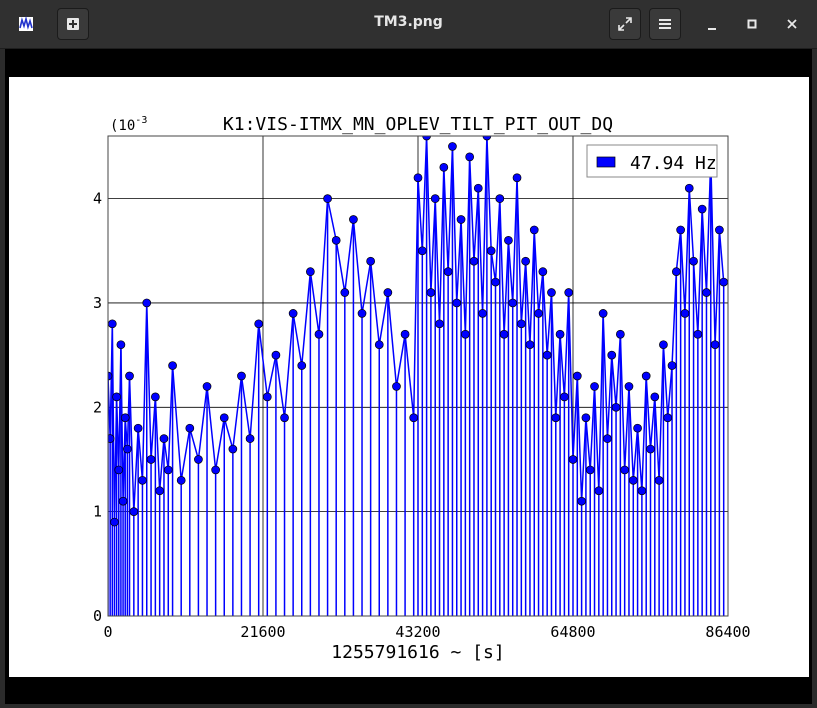  I want to click on maximize-button, so click(752, 24).